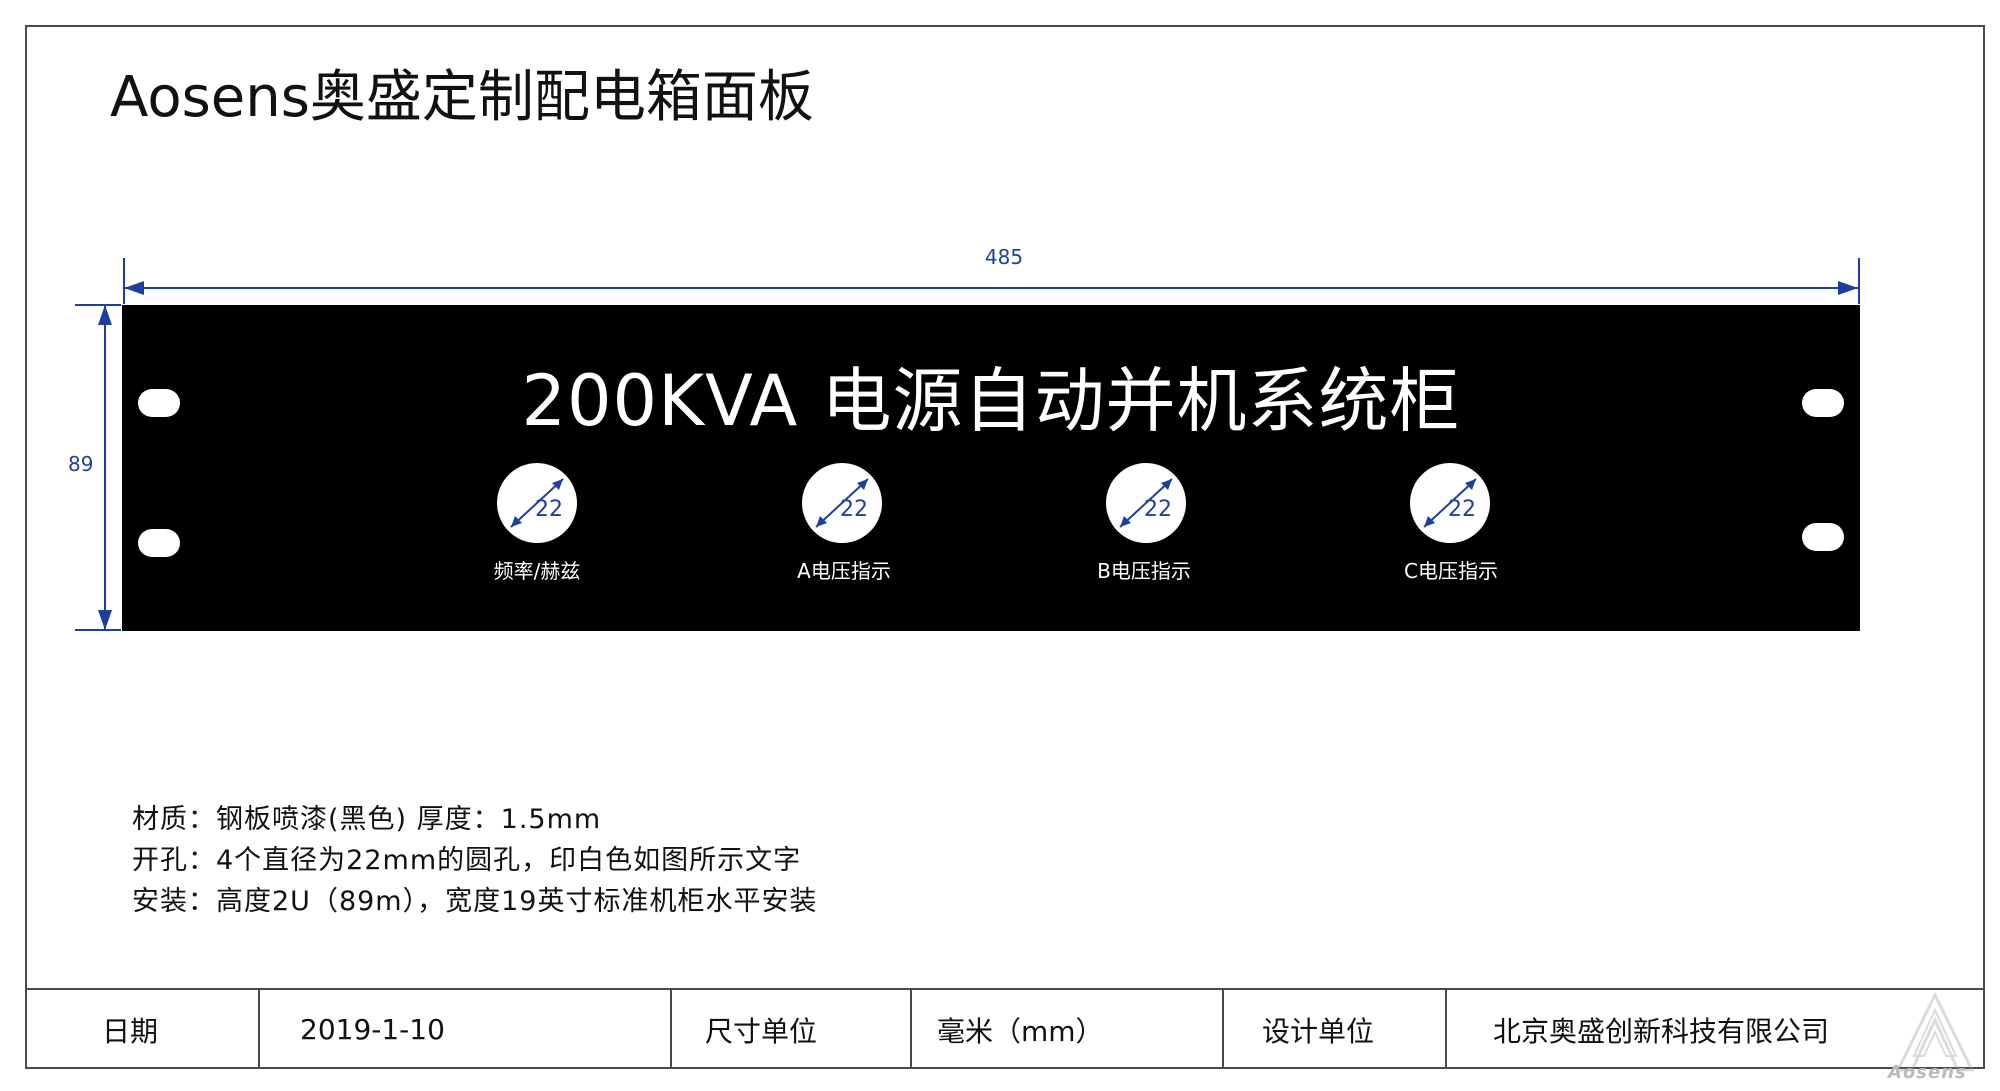  I want to click on designer-value: 北京奥盛创新科技有限公司, so click(1661, 1031).